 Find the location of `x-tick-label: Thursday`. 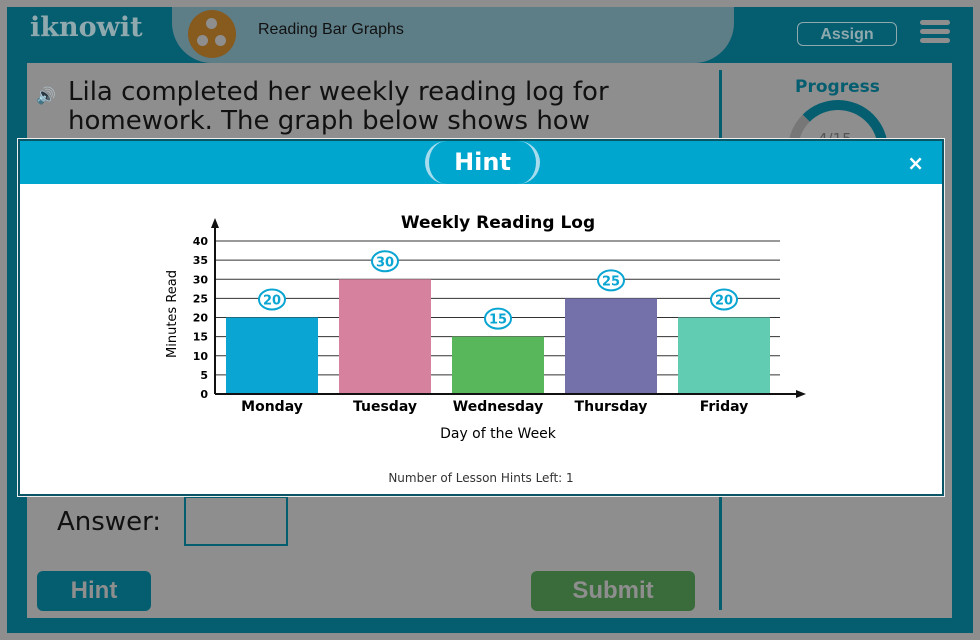

x-tick-label: Thursday is located at coordinates (611, 407).